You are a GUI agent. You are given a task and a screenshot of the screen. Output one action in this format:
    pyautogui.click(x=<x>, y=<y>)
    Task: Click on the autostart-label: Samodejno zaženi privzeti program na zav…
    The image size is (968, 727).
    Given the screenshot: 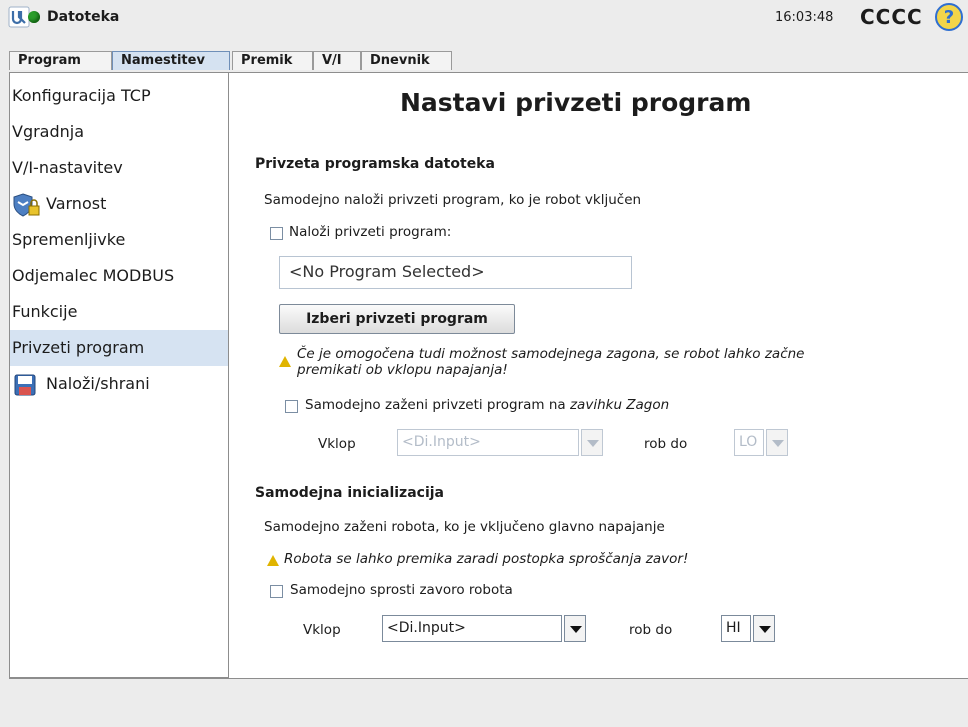 What is the action you would take?
    pyautogui.click(x=487, y=405)
    